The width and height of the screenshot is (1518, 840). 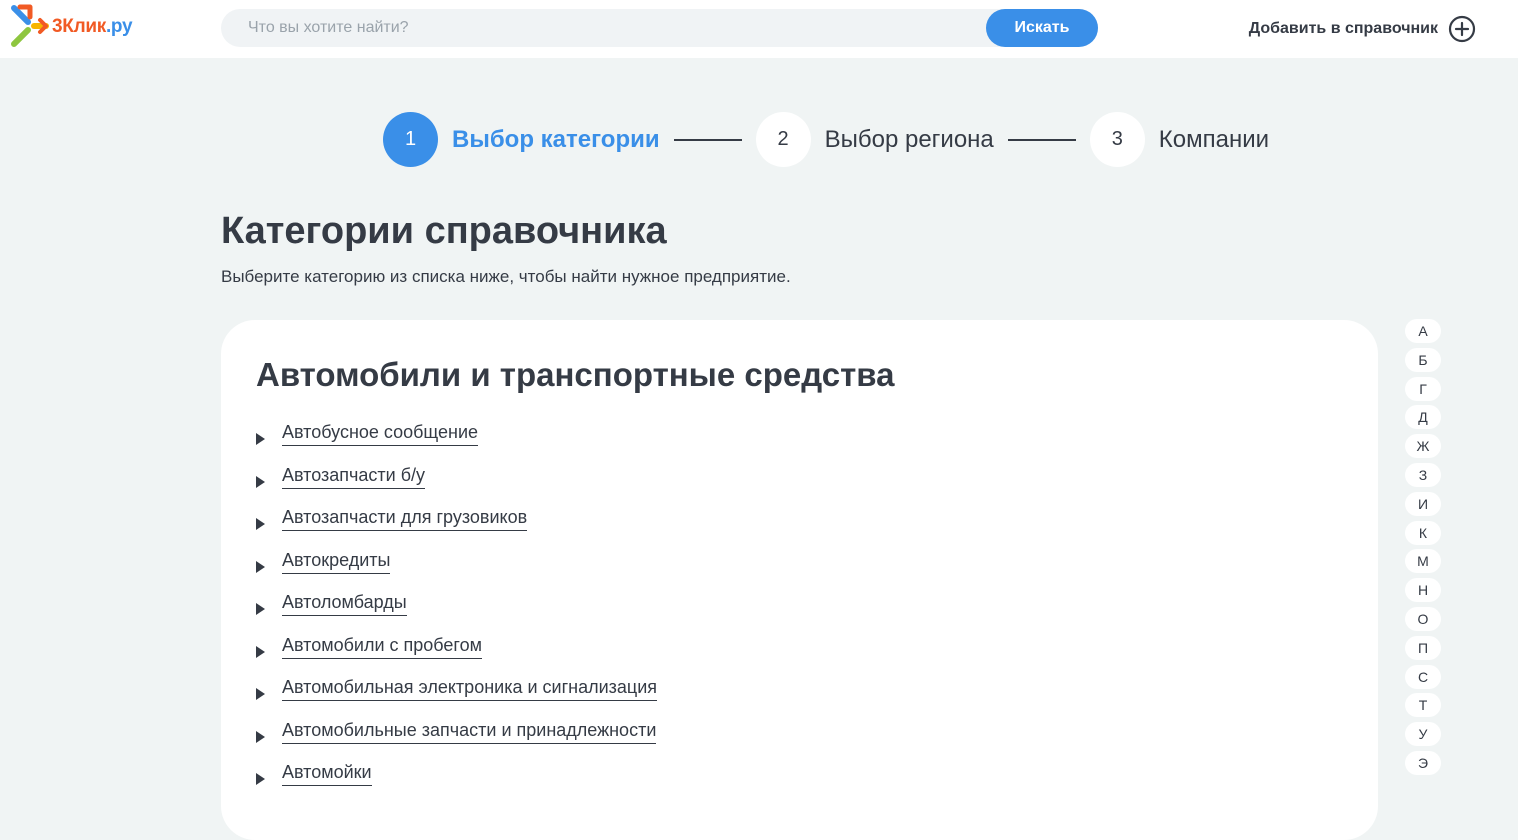 I want to click on alphabet-letter: И, so click(x=1423, y=503).